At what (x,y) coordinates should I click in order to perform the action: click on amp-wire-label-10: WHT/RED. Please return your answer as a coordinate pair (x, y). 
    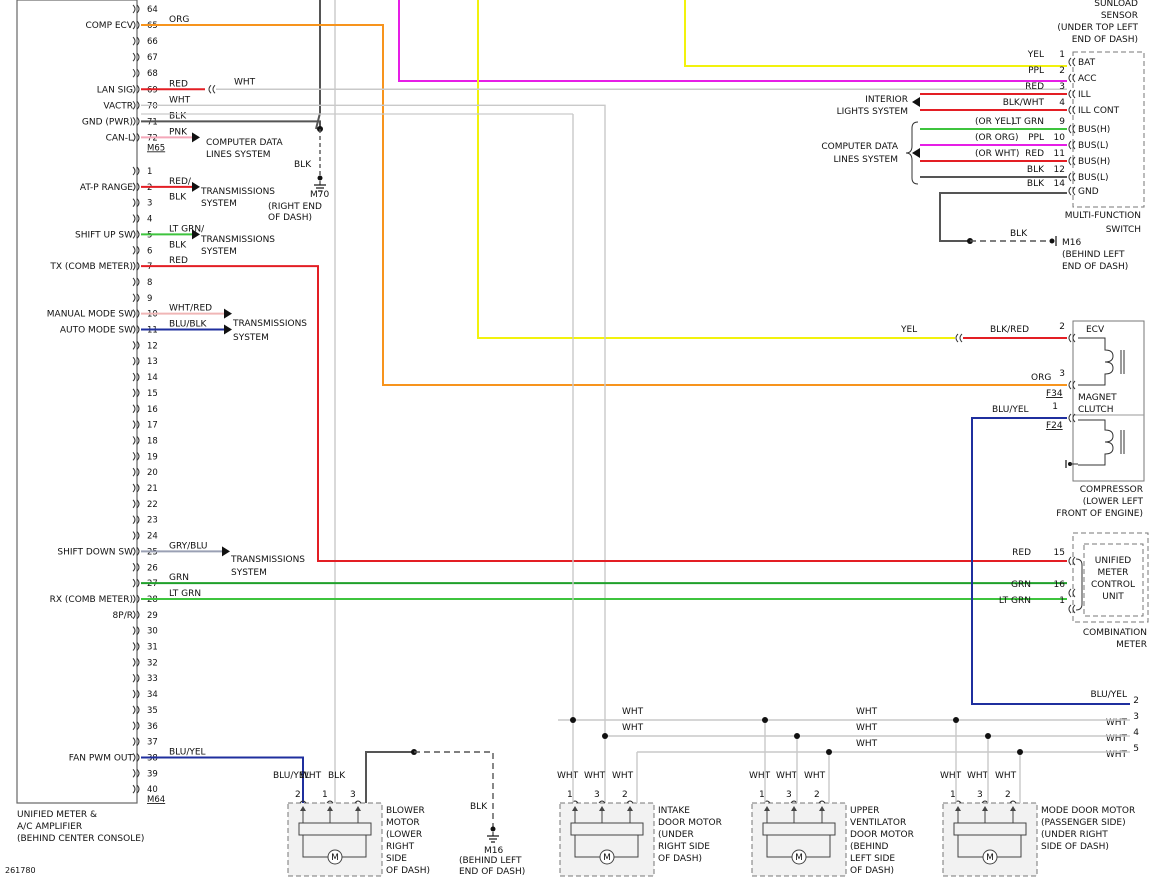
    Looking at the image, I should click on (190, 309).